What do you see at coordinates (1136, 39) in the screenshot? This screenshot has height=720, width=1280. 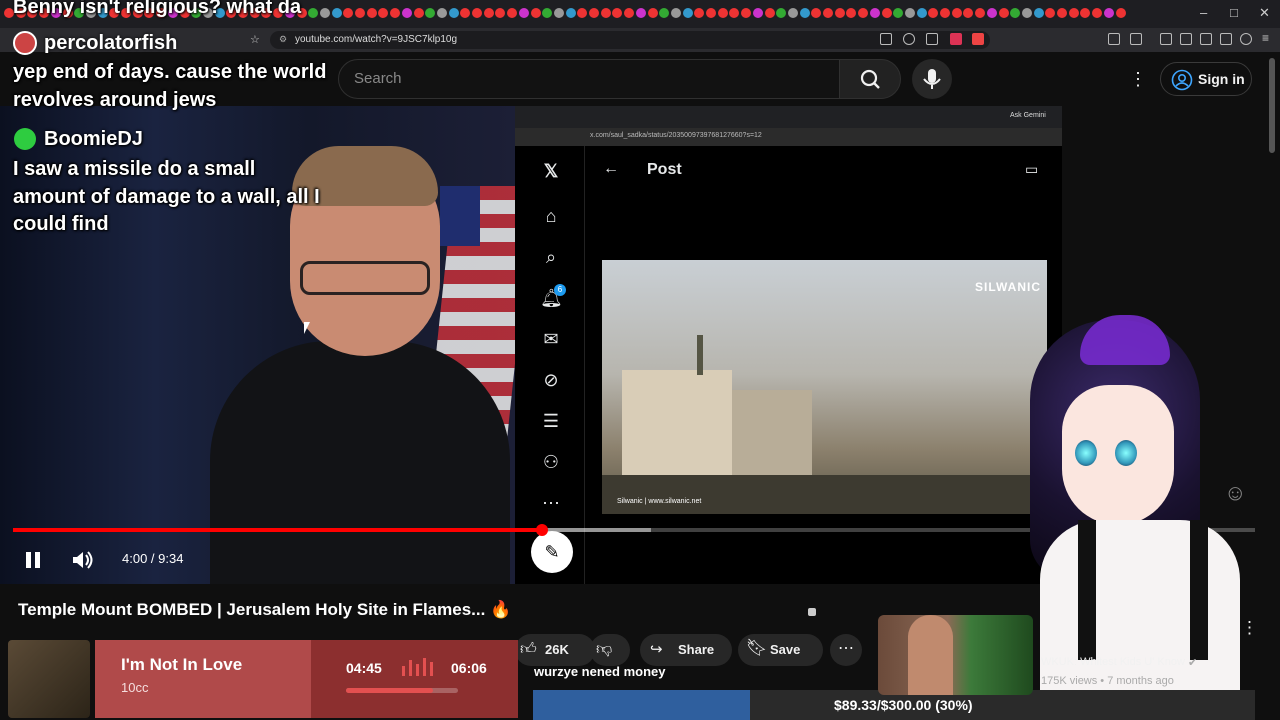 I see `sidebar-icon` at bounding box center [1136, 39].